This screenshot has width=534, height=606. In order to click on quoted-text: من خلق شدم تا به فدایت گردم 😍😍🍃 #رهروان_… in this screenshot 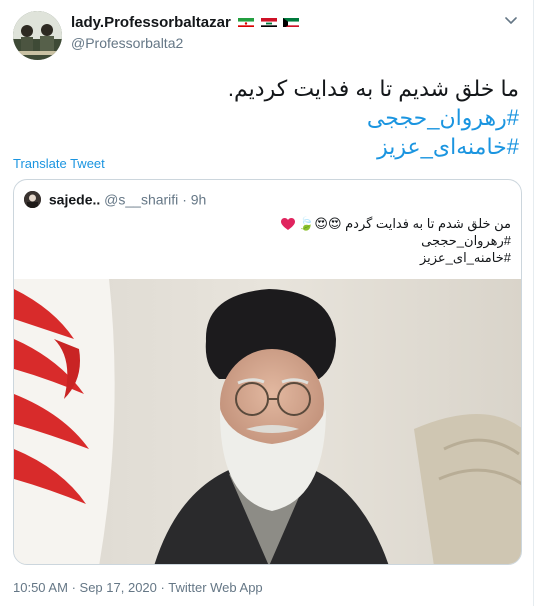, I will do `click(271, 240)`.